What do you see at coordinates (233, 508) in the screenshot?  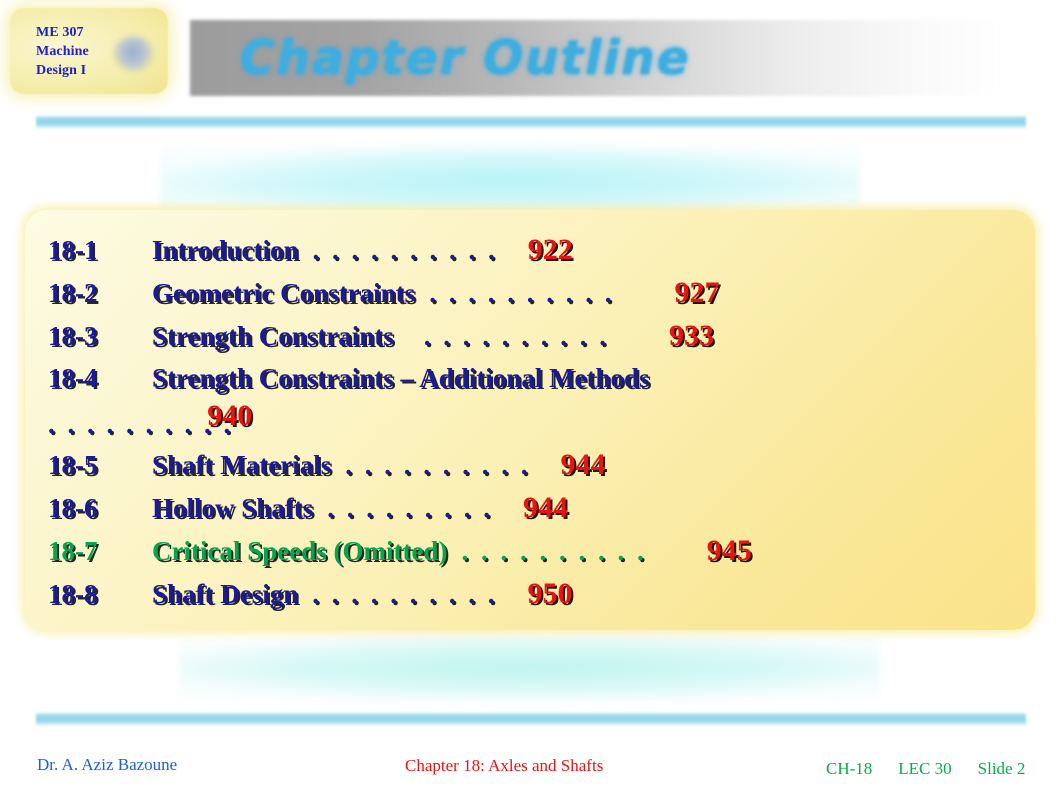 I see `outline-item-title: Hollow Shafts` at bounding box center [233, 508].